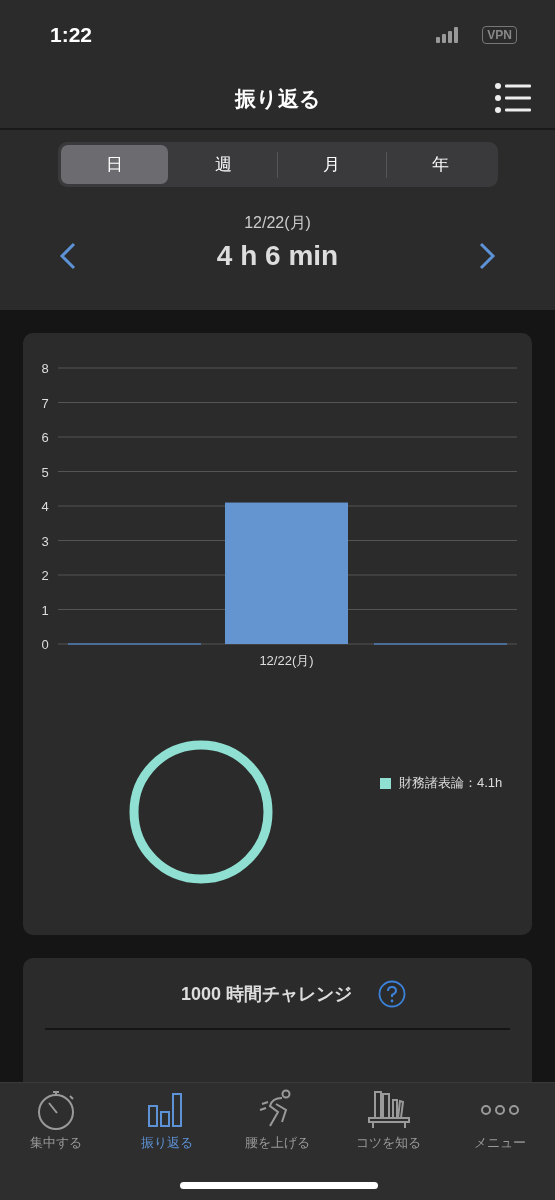  I want to click on axis-tick-label: 2, so click(45, 575).